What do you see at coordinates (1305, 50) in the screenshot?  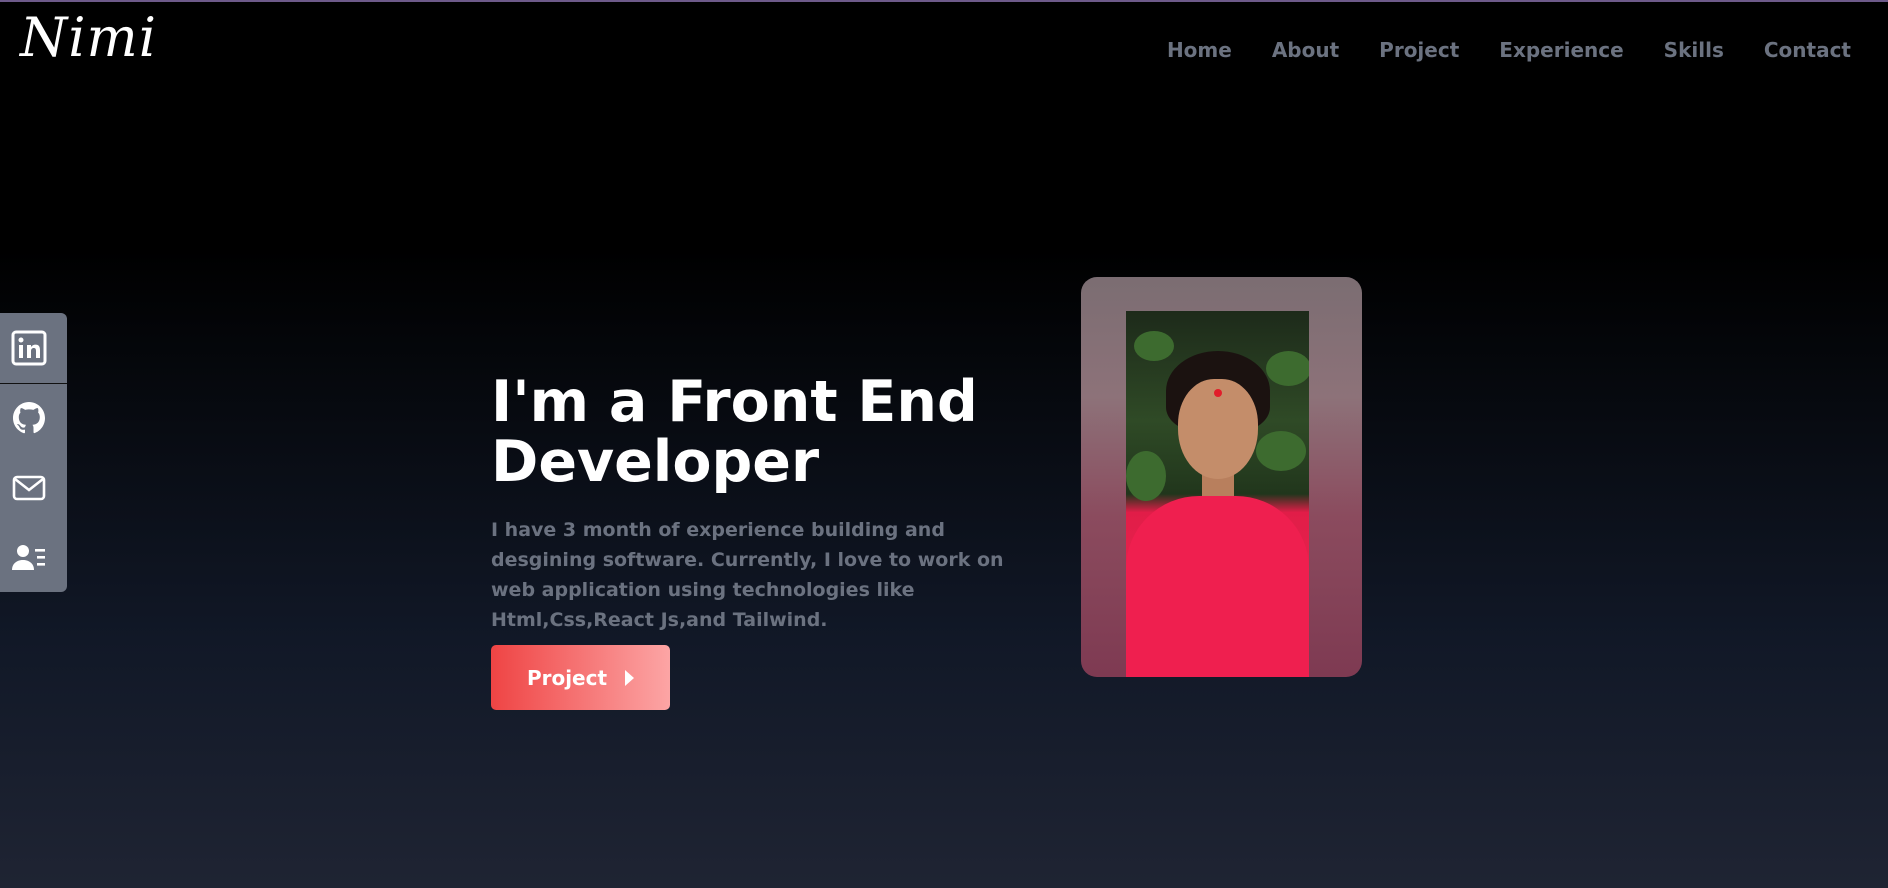 I see `nav-about: About` at bounding box center [1305, 50].